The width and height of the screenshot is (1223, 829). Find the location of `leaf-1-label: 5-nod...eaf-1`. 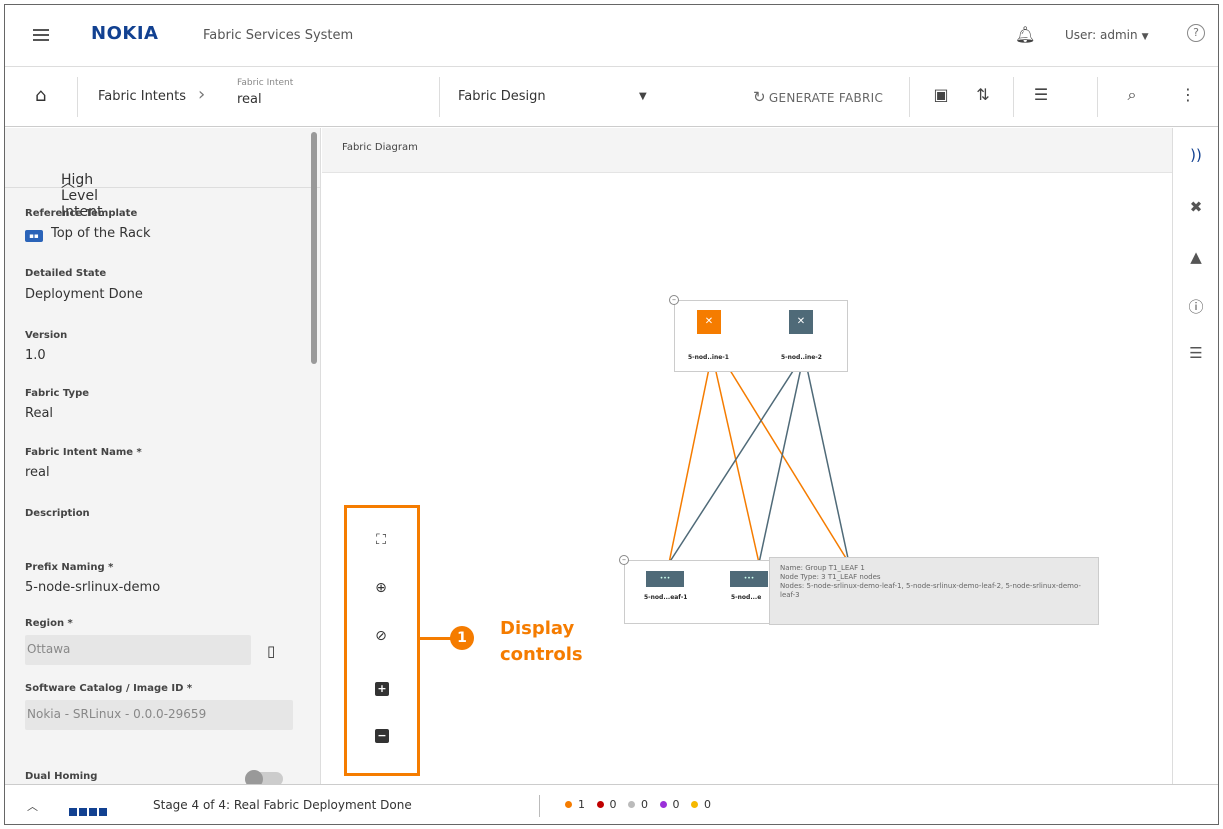

leaf-1-label: 5-nod...eaf-1 is located at coordinates (666, 597).